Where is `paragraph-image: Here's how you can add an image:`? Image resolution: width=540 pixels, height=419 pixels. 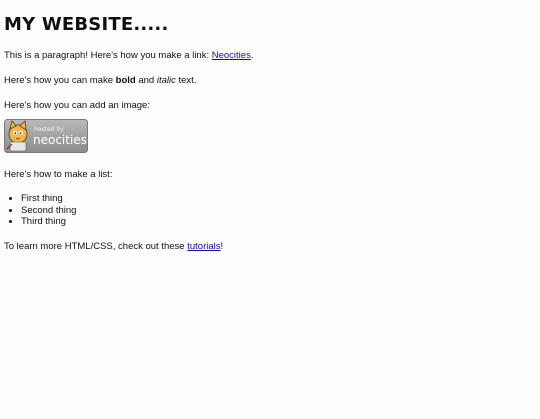
paragraph-image: Here's how you can add an image: is located at coordinates (77, 105).